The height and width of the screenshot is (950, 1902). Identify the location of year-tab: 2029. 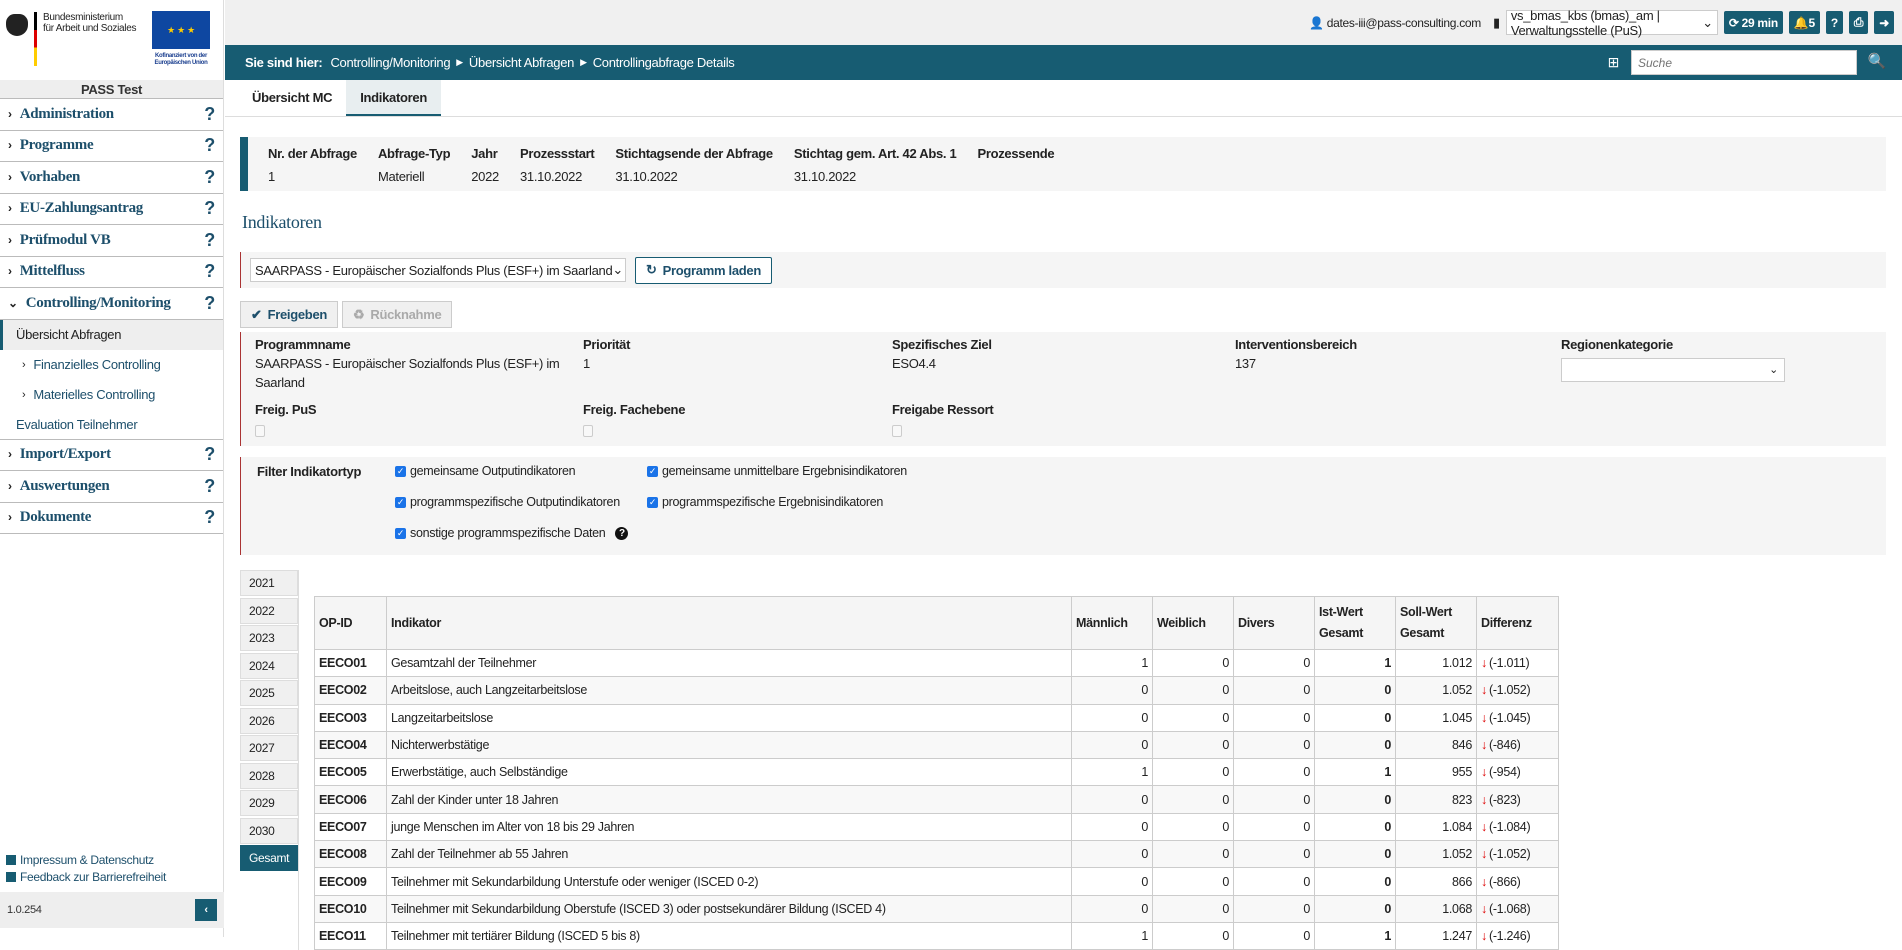
(269, 803).